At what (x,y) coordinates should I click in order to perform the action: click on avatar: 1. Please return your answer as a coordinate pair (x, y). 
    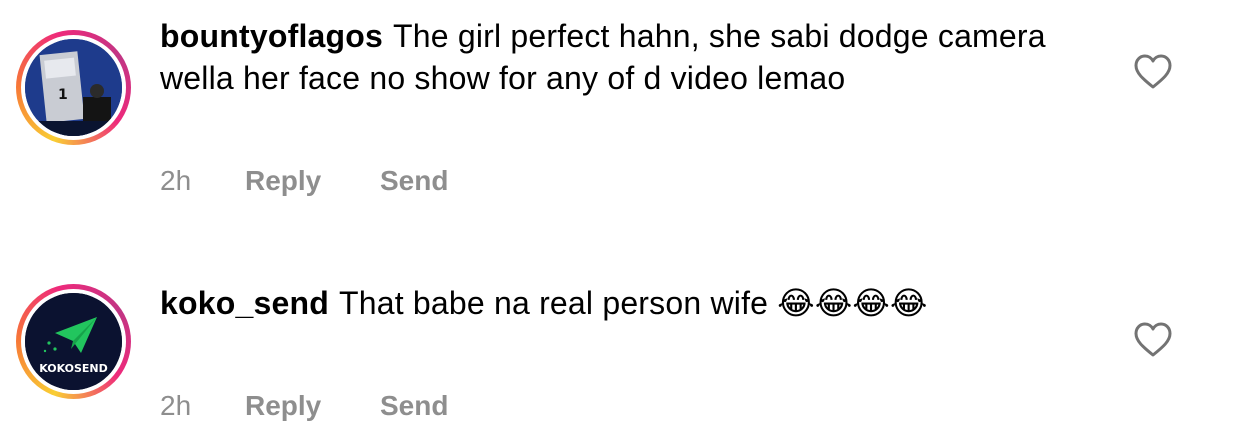
    Looking at the image, I should click on (73, 87).